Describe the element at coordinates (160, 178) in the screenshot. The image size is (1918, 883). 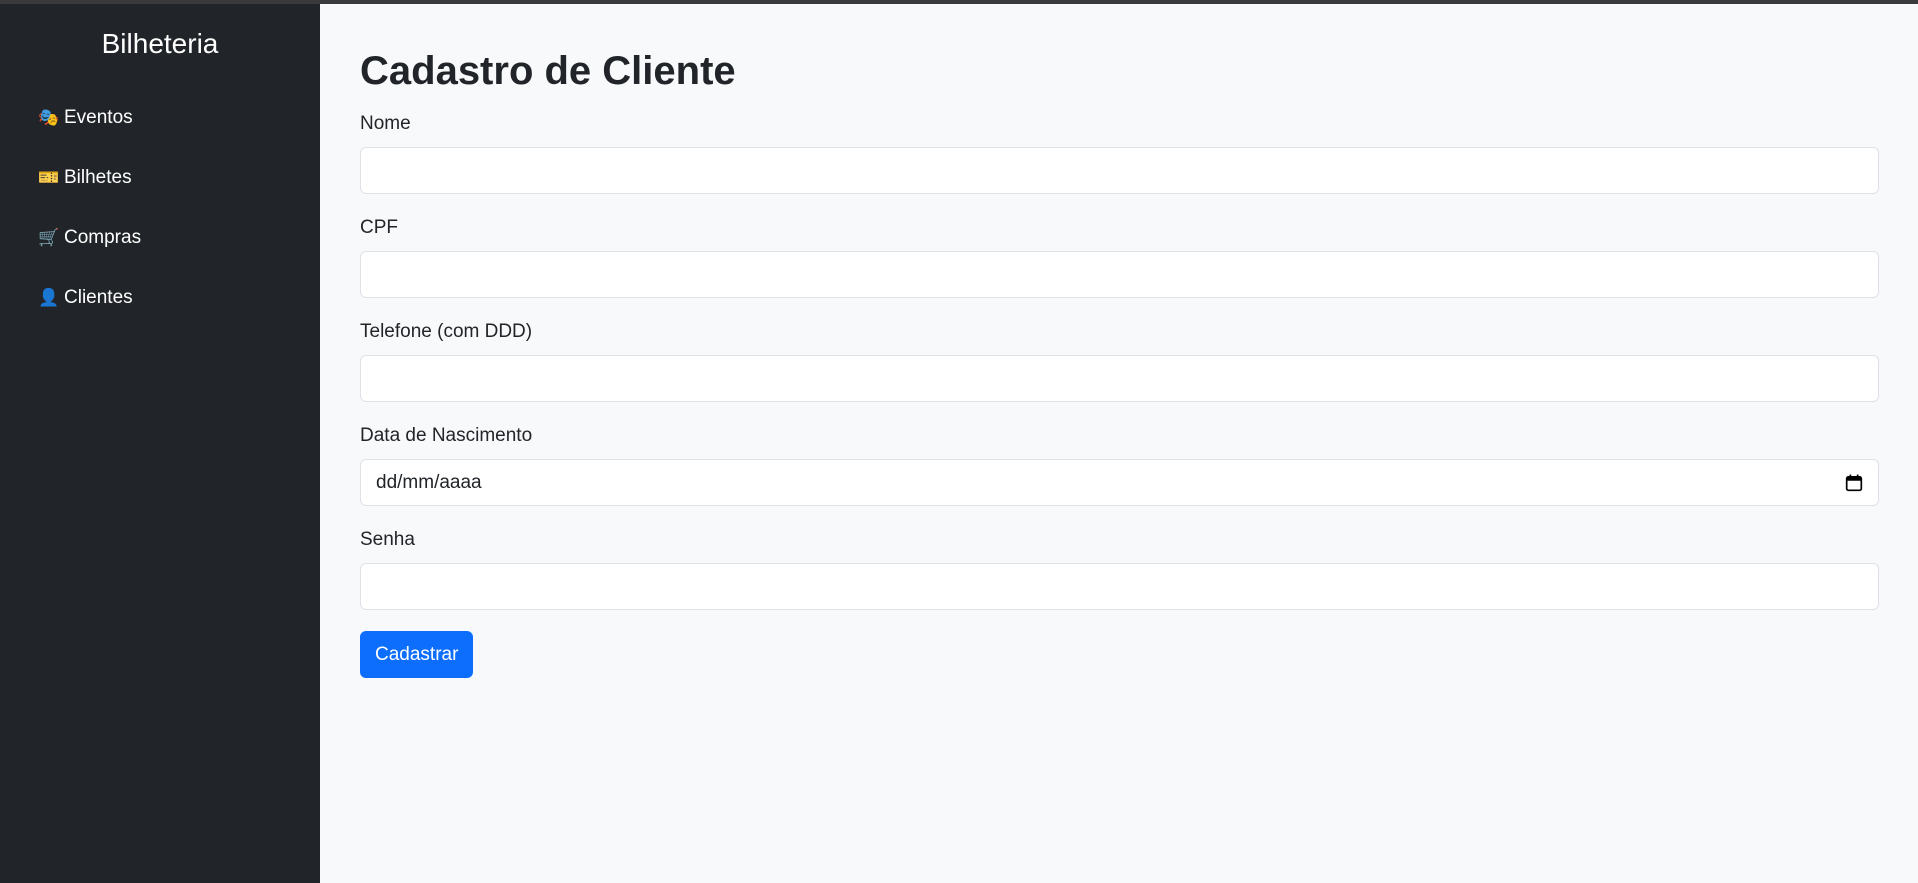
I see `sidebar-item-bilhetes: 🎫 Bilhetes` at that location.